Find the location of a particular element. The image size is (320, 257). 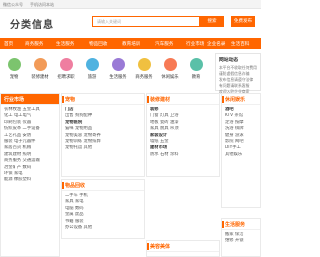

service-icon is located at coordinates (118, 64).